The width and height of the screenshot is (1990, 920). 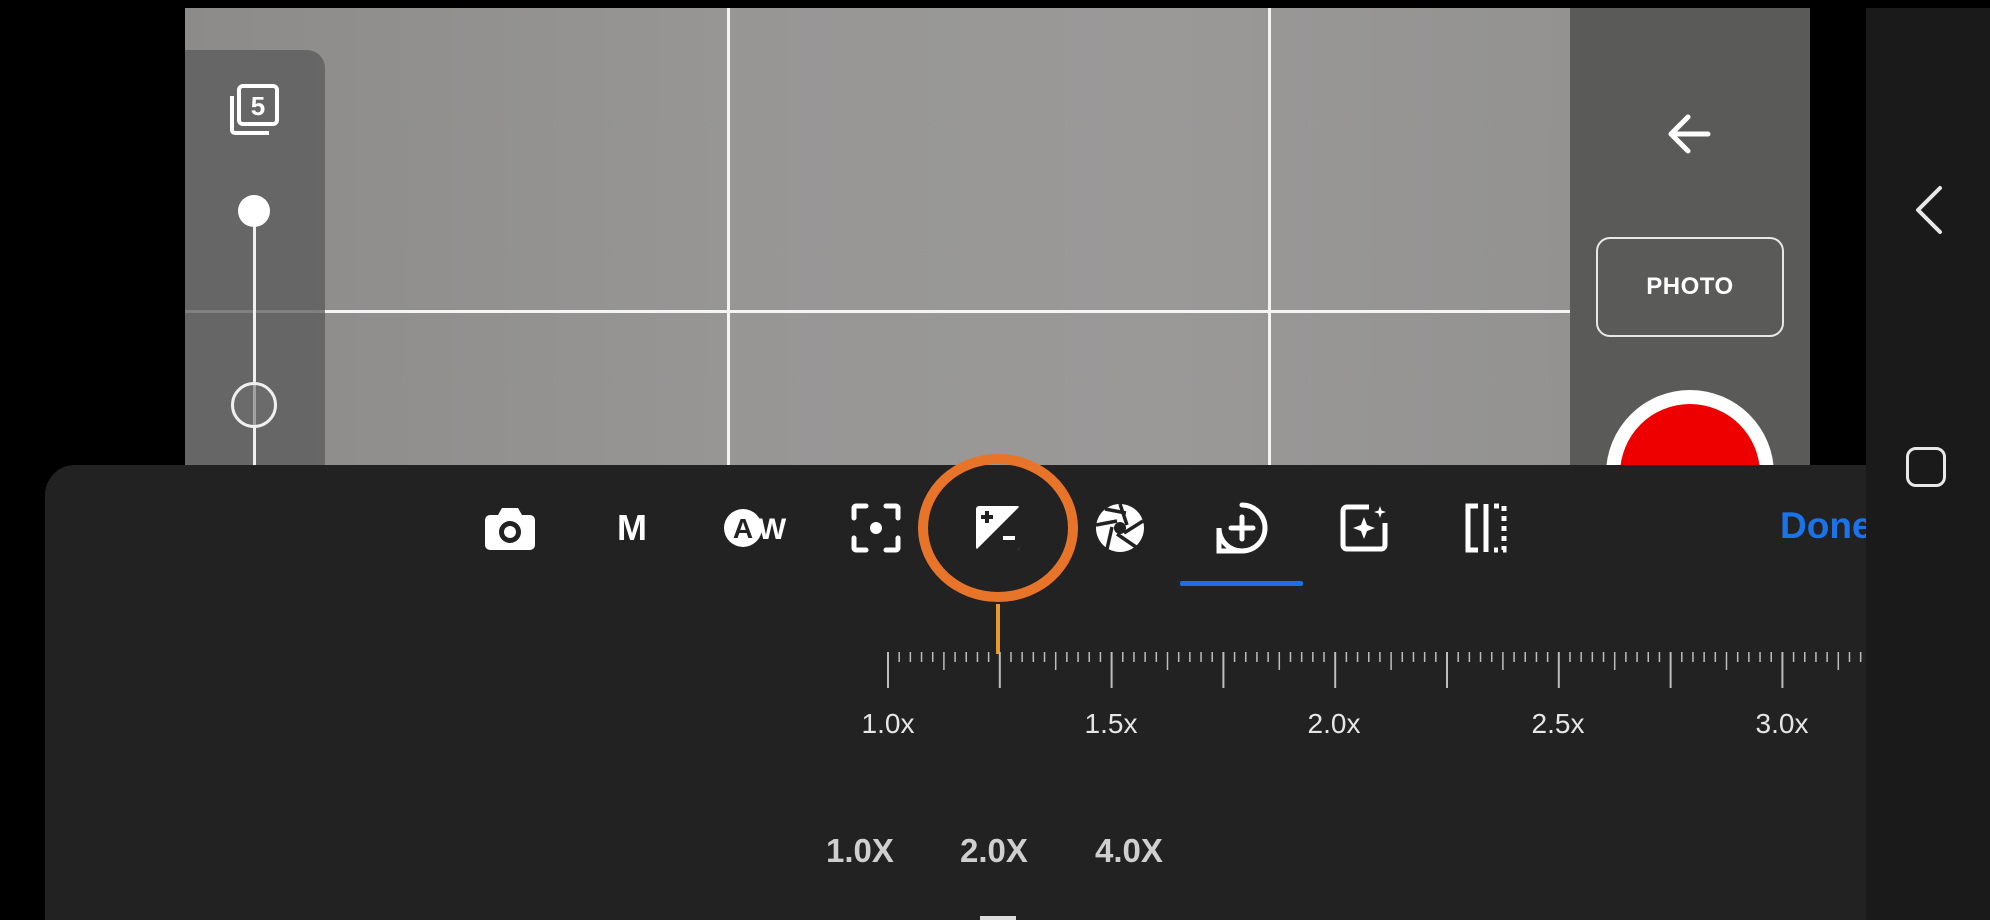 I want to click on slider-track, so click(x=254, y=342).